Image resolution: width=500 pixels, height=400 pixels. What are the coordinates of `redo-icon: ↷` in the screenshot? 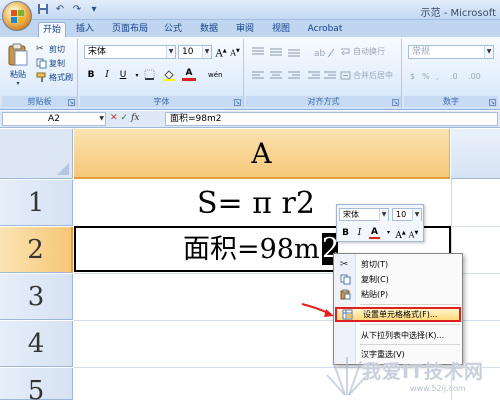 It's located at (77, 10).